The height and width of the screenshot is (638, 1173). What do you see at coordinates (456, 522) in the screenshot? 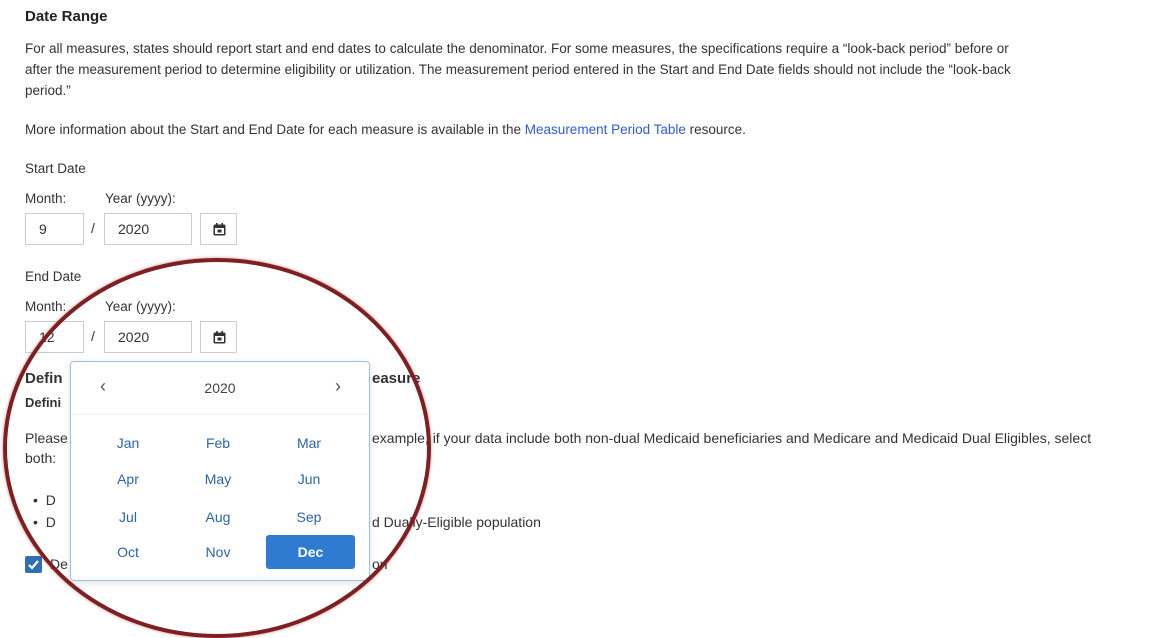
I see `bullet-item-2-right: d Dually-Eligible population` at bounding box center [456, 522].